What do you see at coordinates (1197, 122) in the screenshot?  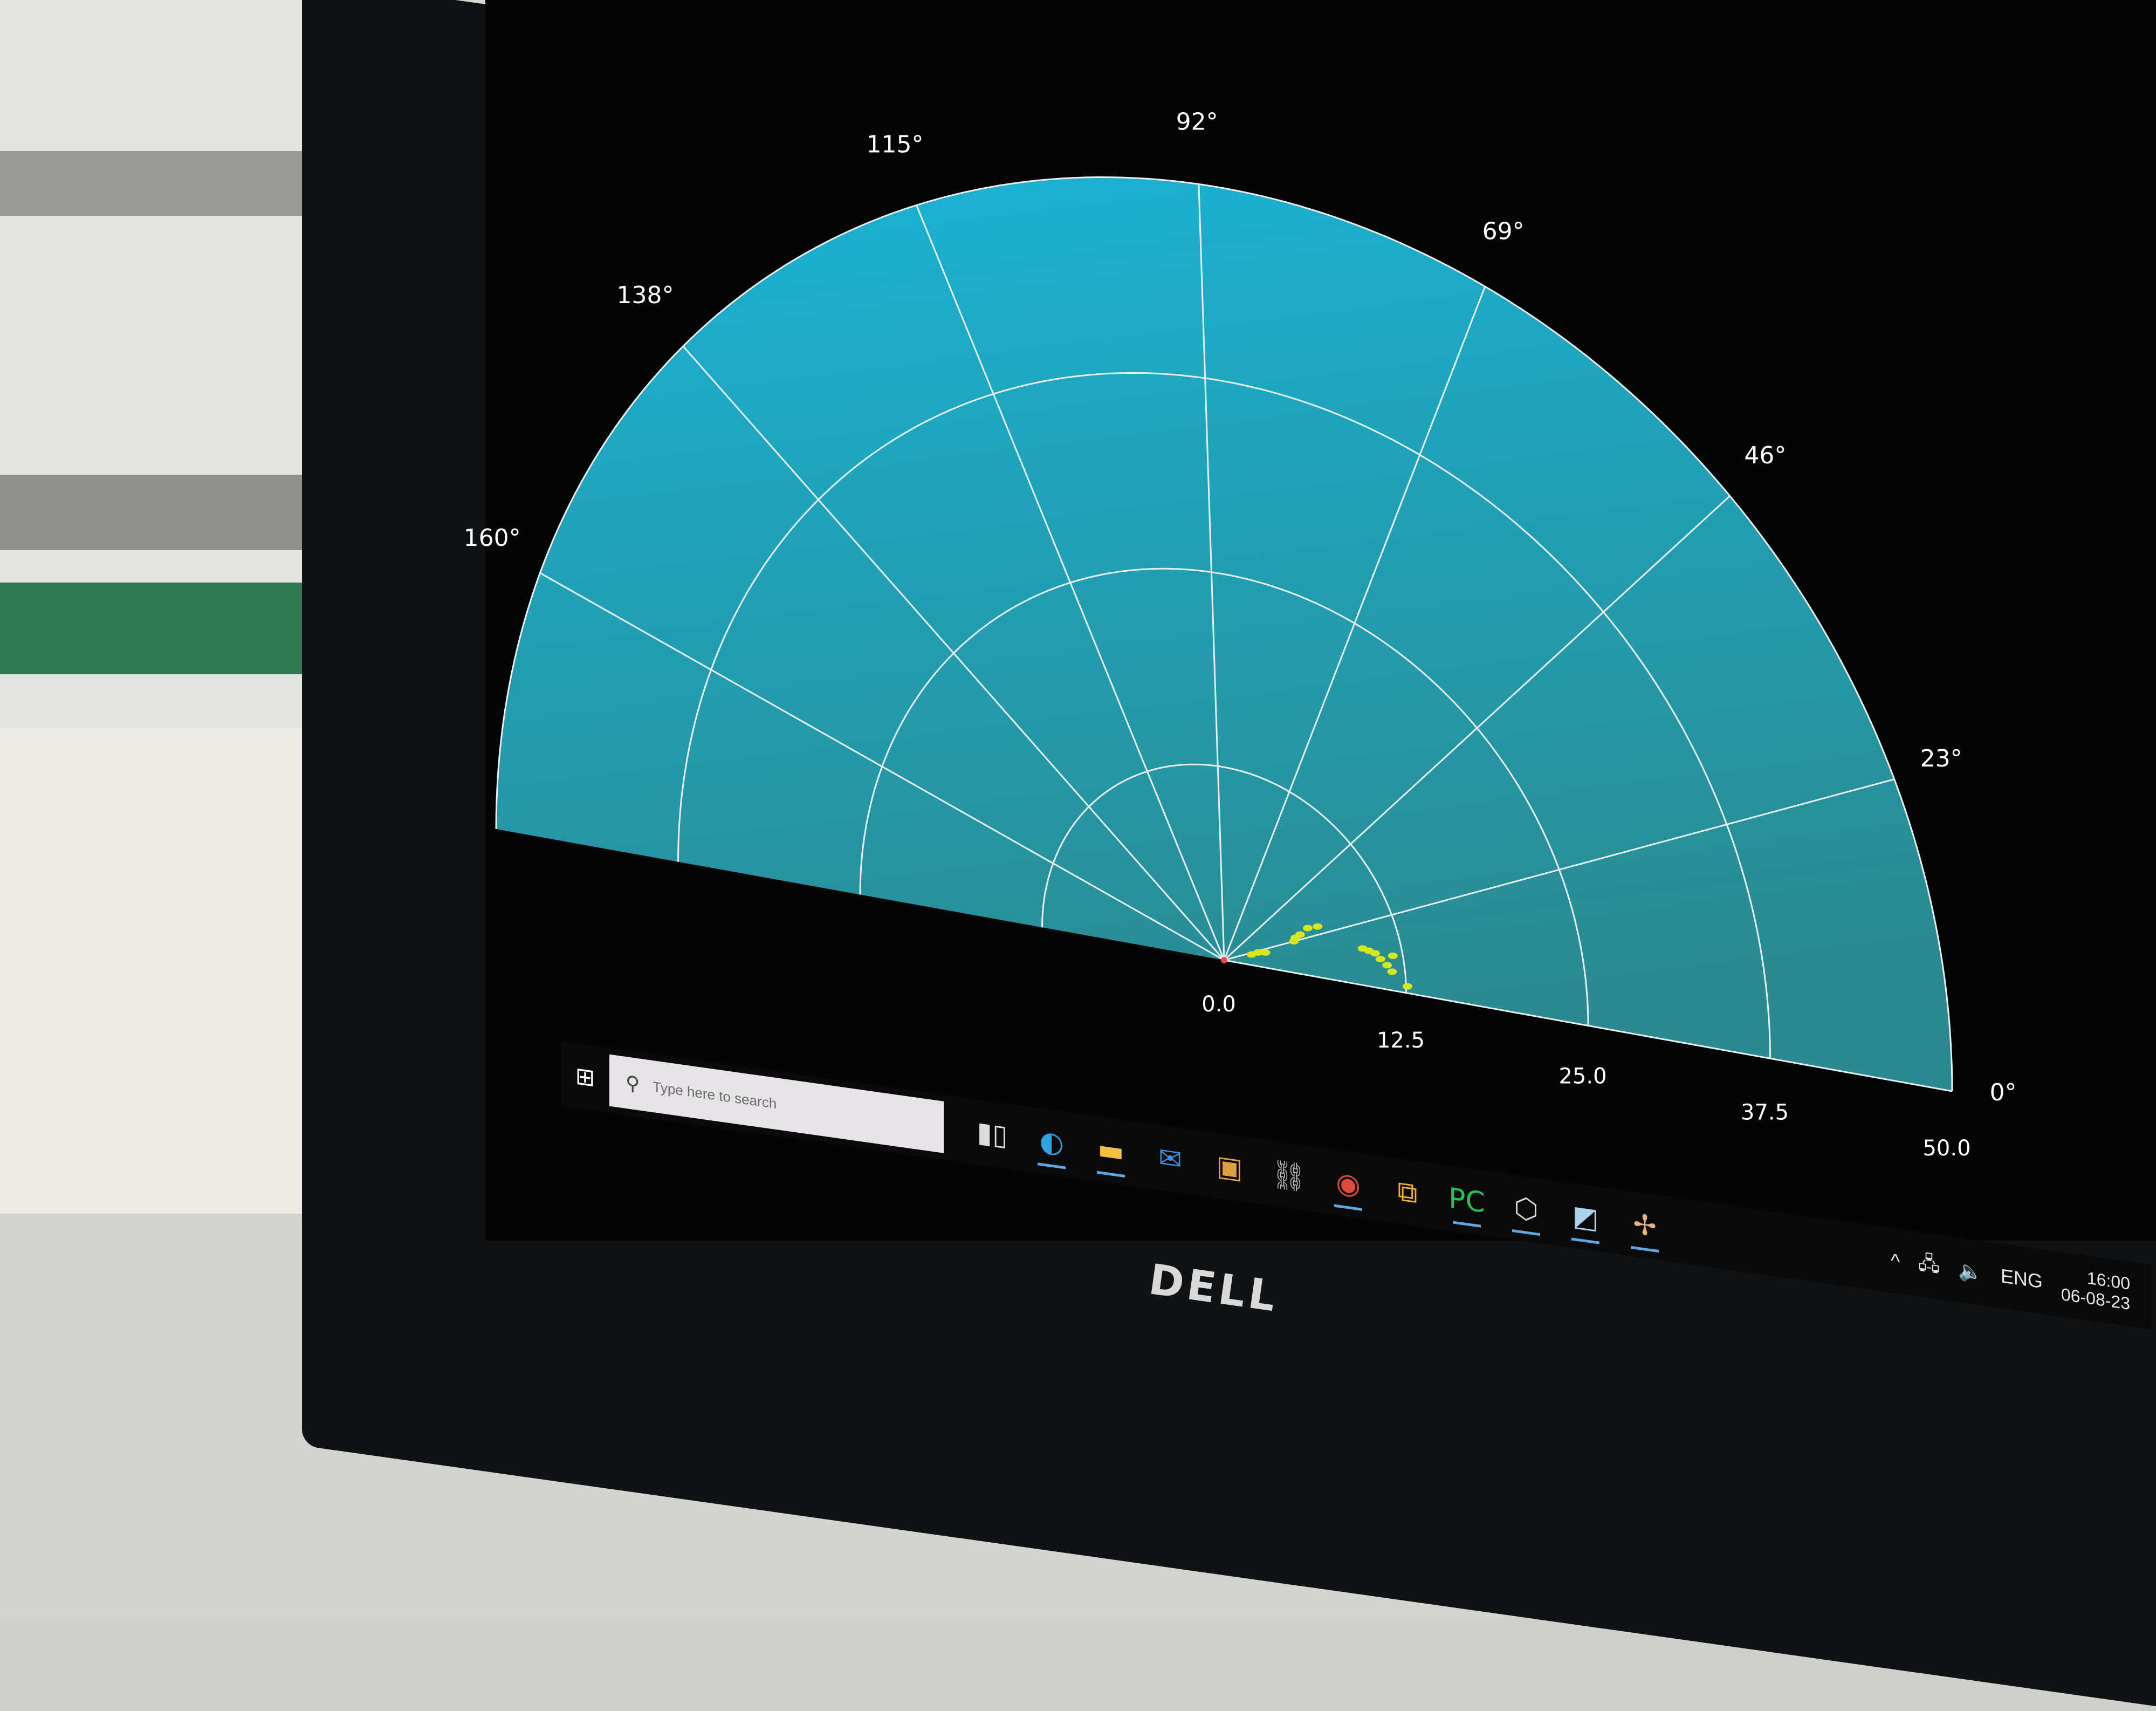 I see `theta-tick-label: 92°` at bounding box center [1197, 122].